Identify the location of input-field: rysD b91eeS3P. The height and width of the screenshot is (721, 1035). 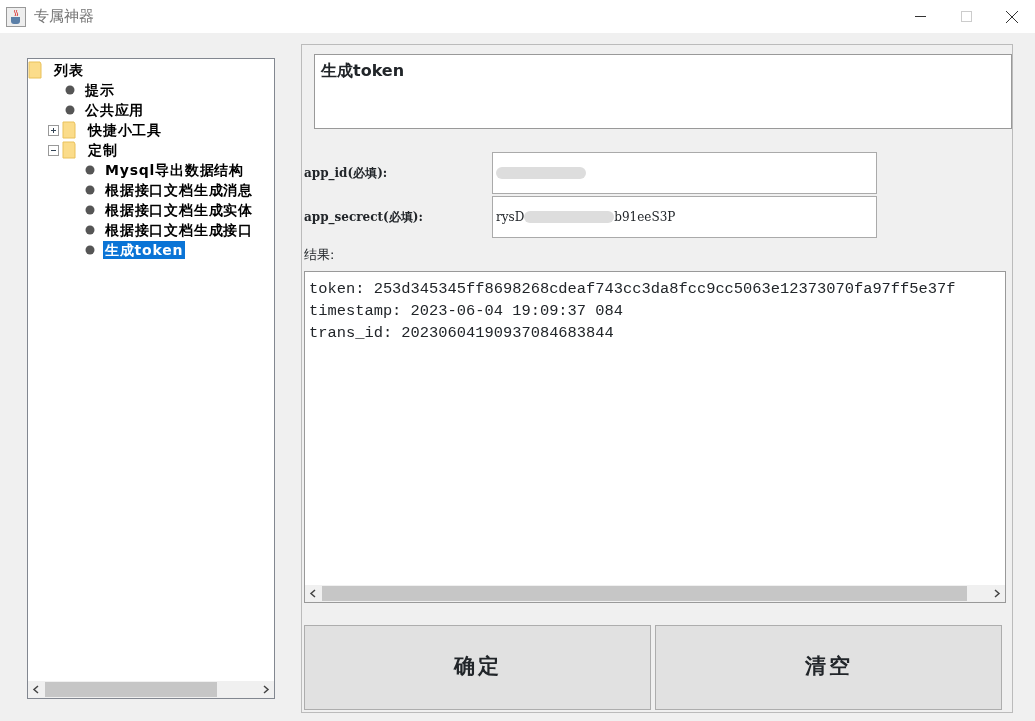
(684, 217).